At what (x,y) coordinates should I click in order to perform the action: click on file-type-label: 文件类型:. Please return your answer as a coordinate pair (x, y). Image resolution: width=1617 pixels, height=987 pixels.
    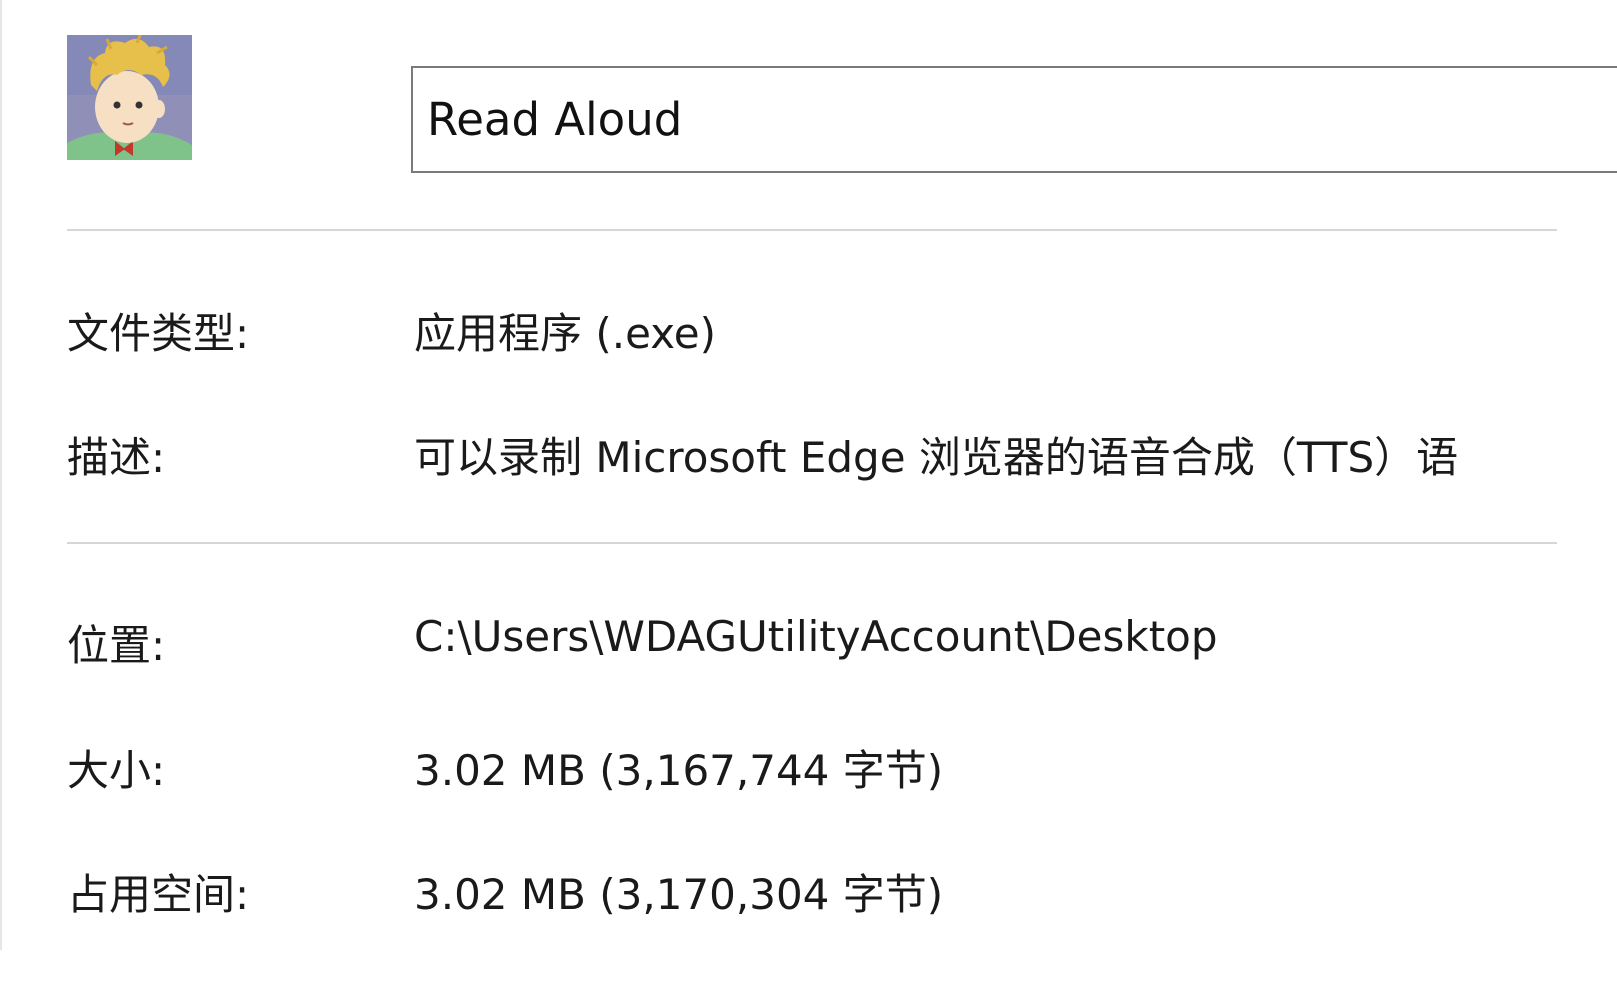
    Looking at the image, I should click on (158, 333).